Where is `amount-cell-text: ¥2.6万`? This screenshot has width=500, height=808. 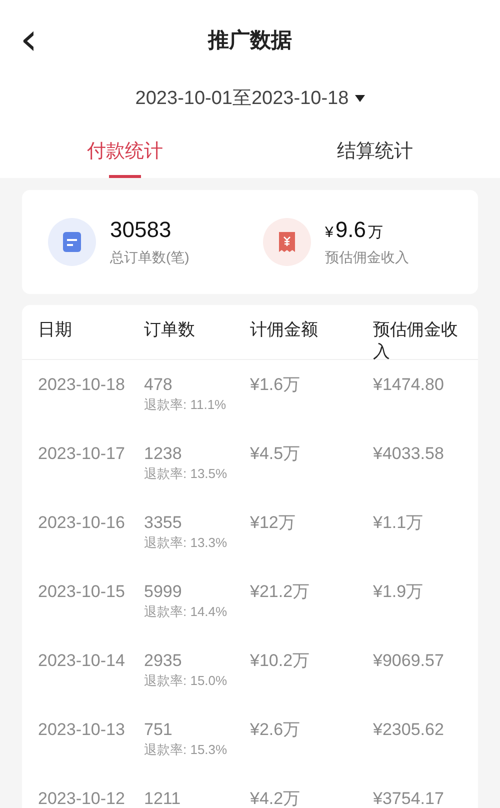 amount-cell-text: ¥2.6万 is located at coordinates (276, 730).